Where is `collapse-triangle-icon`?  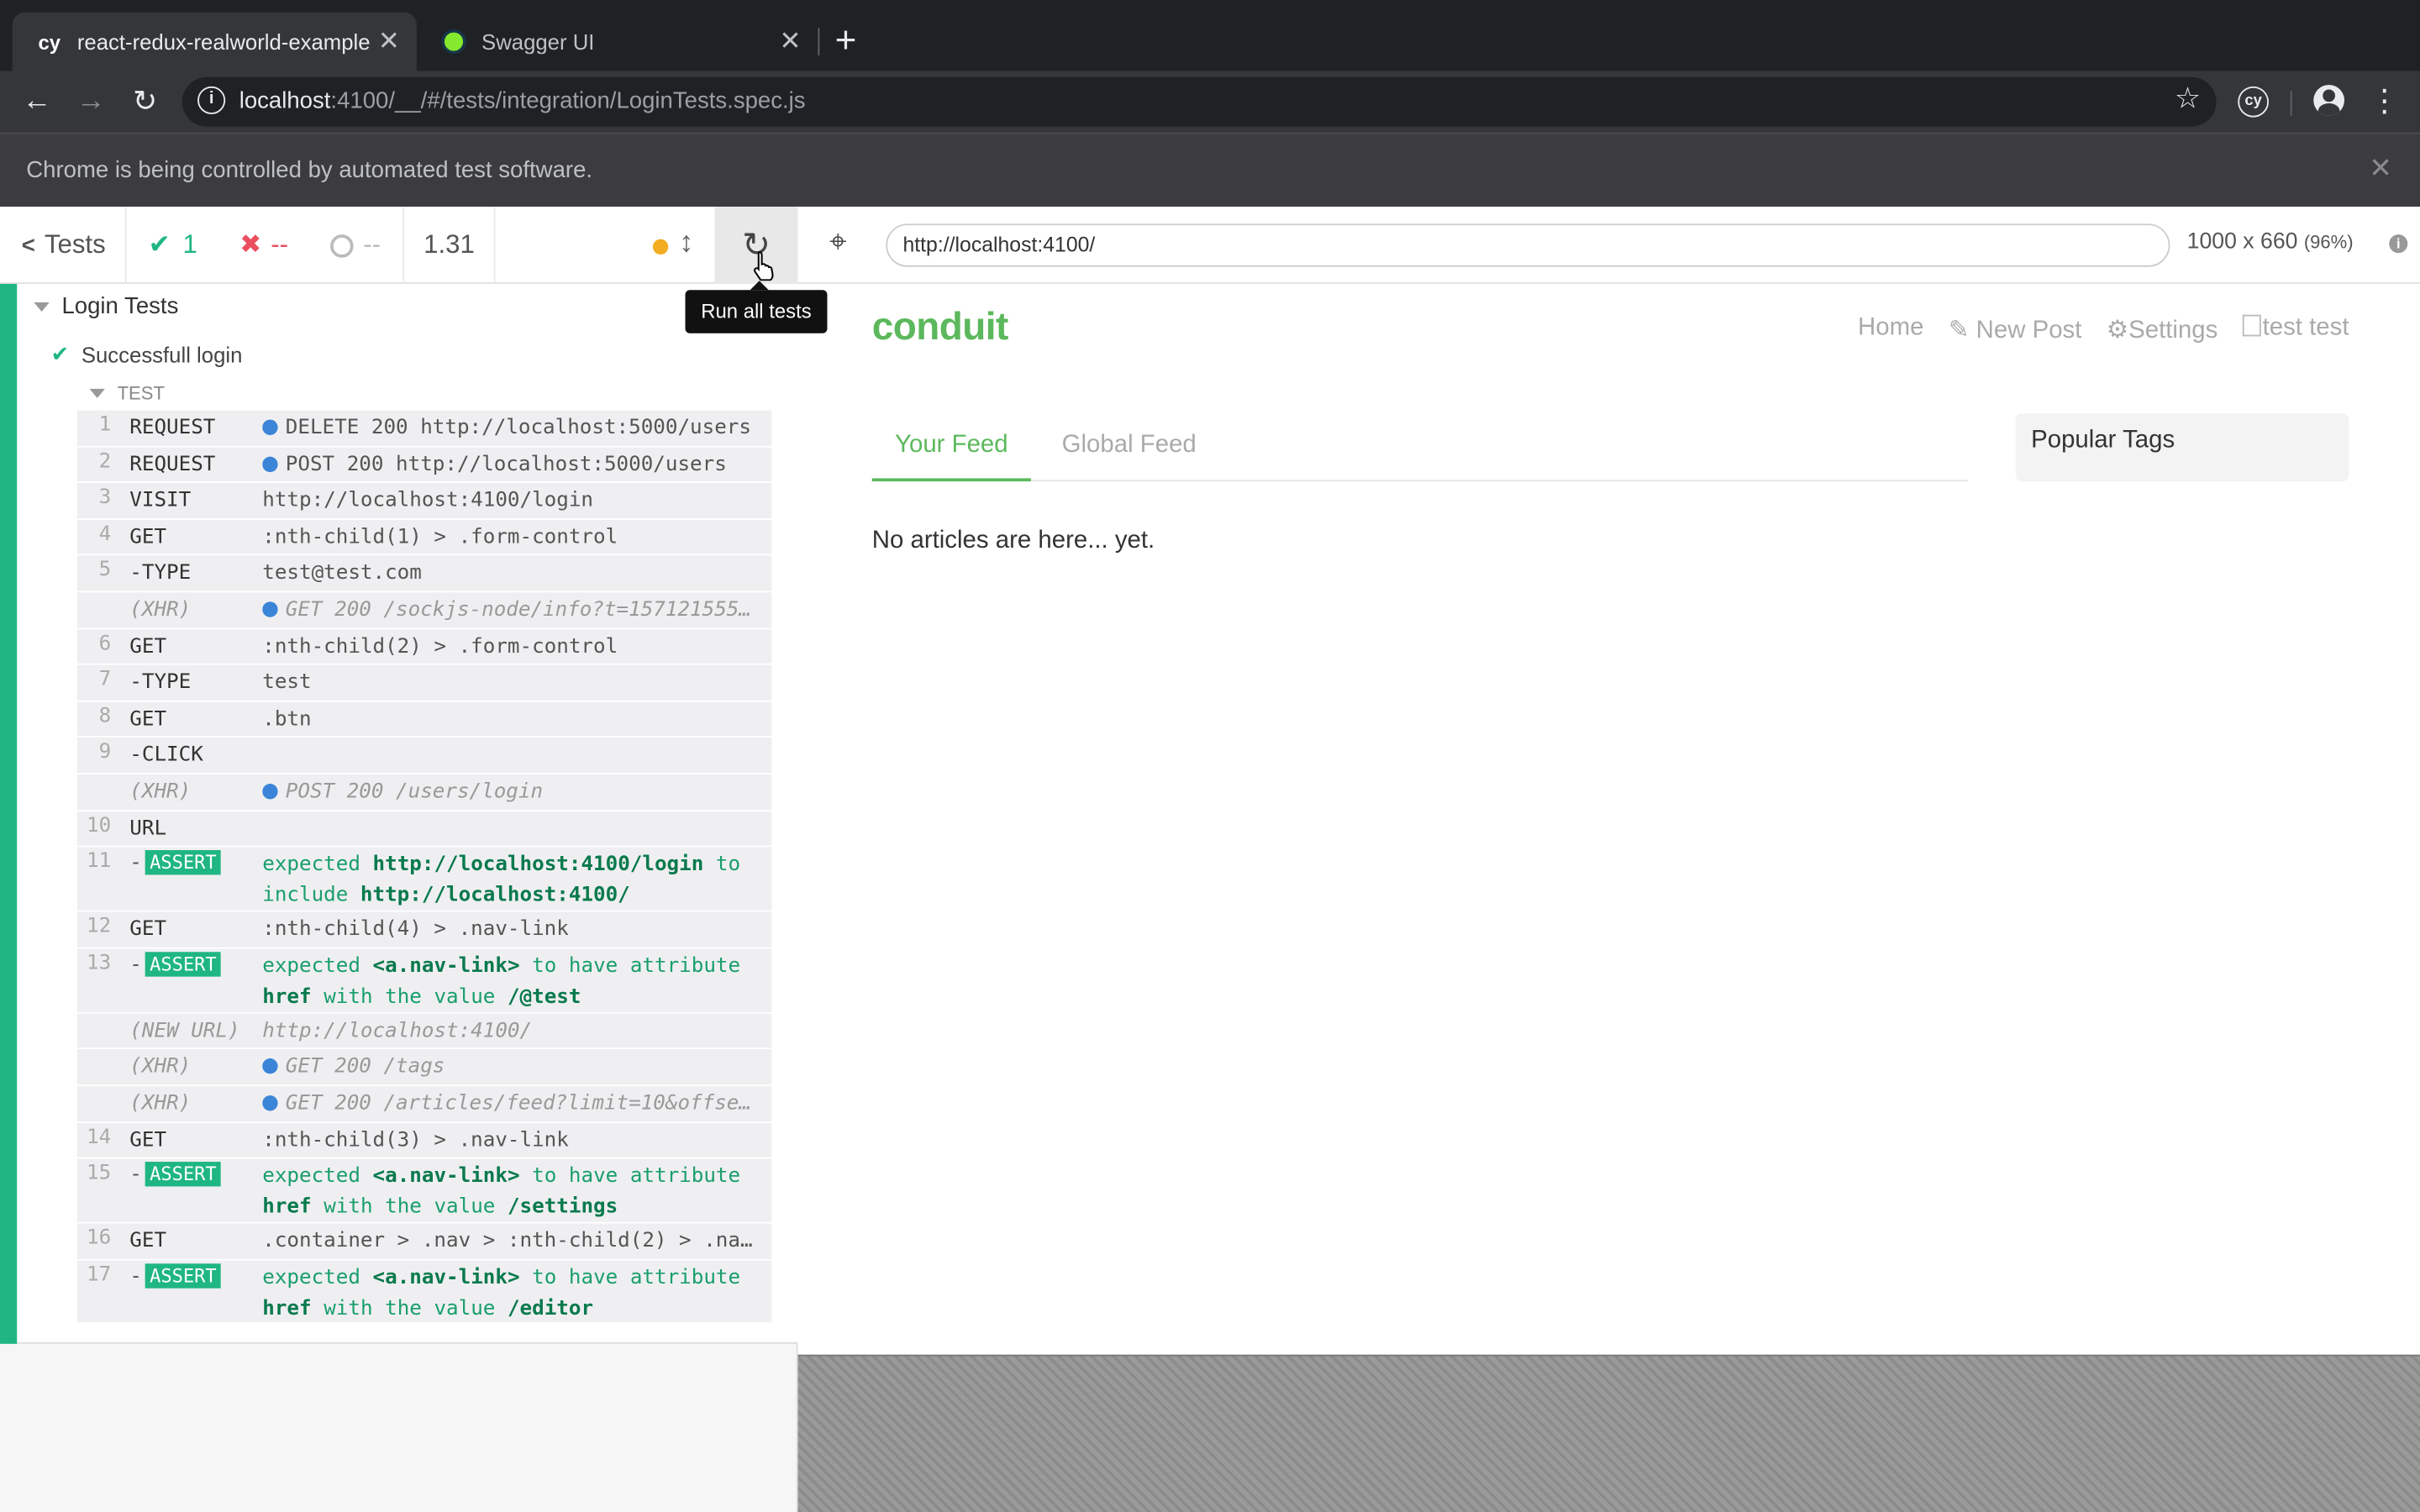
collapse-triangle-icon is located at coordinates (97, 393).